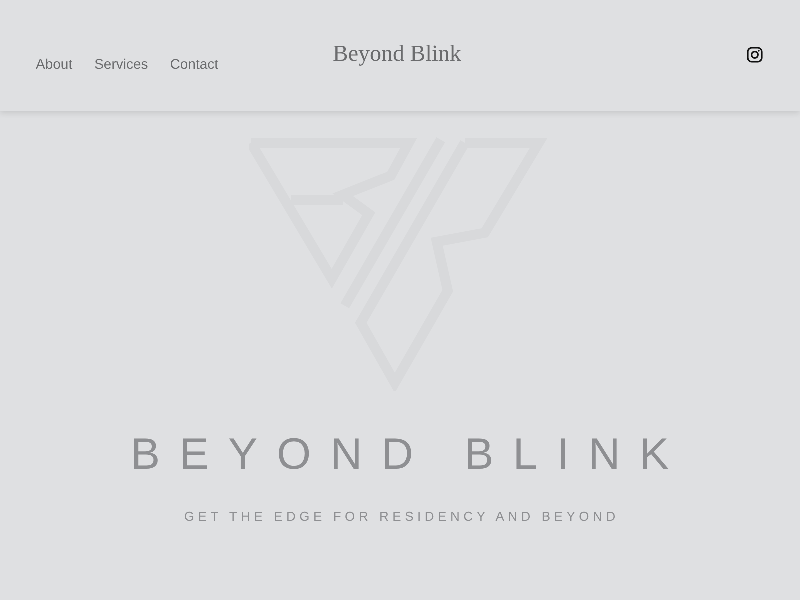  I want to click on hero-tagline: GET THE EDGE FOR RESIDENCY AND BEYOND, so click(401, 517).